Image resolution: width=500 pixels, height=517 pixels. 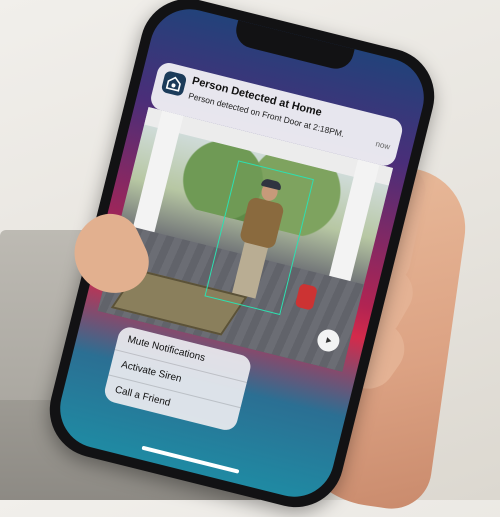 I want to click on play-icon, so click(x=328, y=340).